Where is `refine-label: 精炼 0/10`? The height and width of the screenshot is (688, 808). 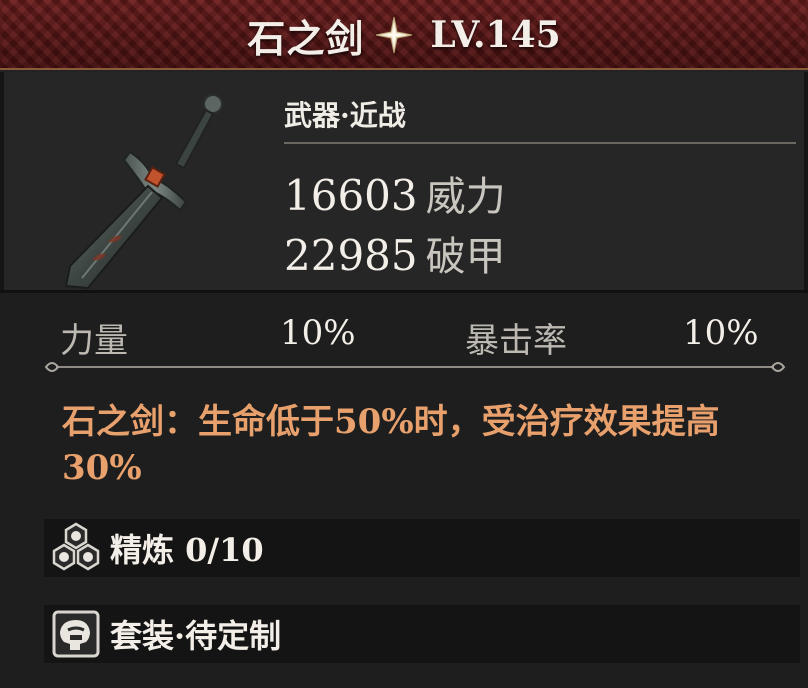
refine-label: 精炼 0/10 is located at coordinates (187, 550).